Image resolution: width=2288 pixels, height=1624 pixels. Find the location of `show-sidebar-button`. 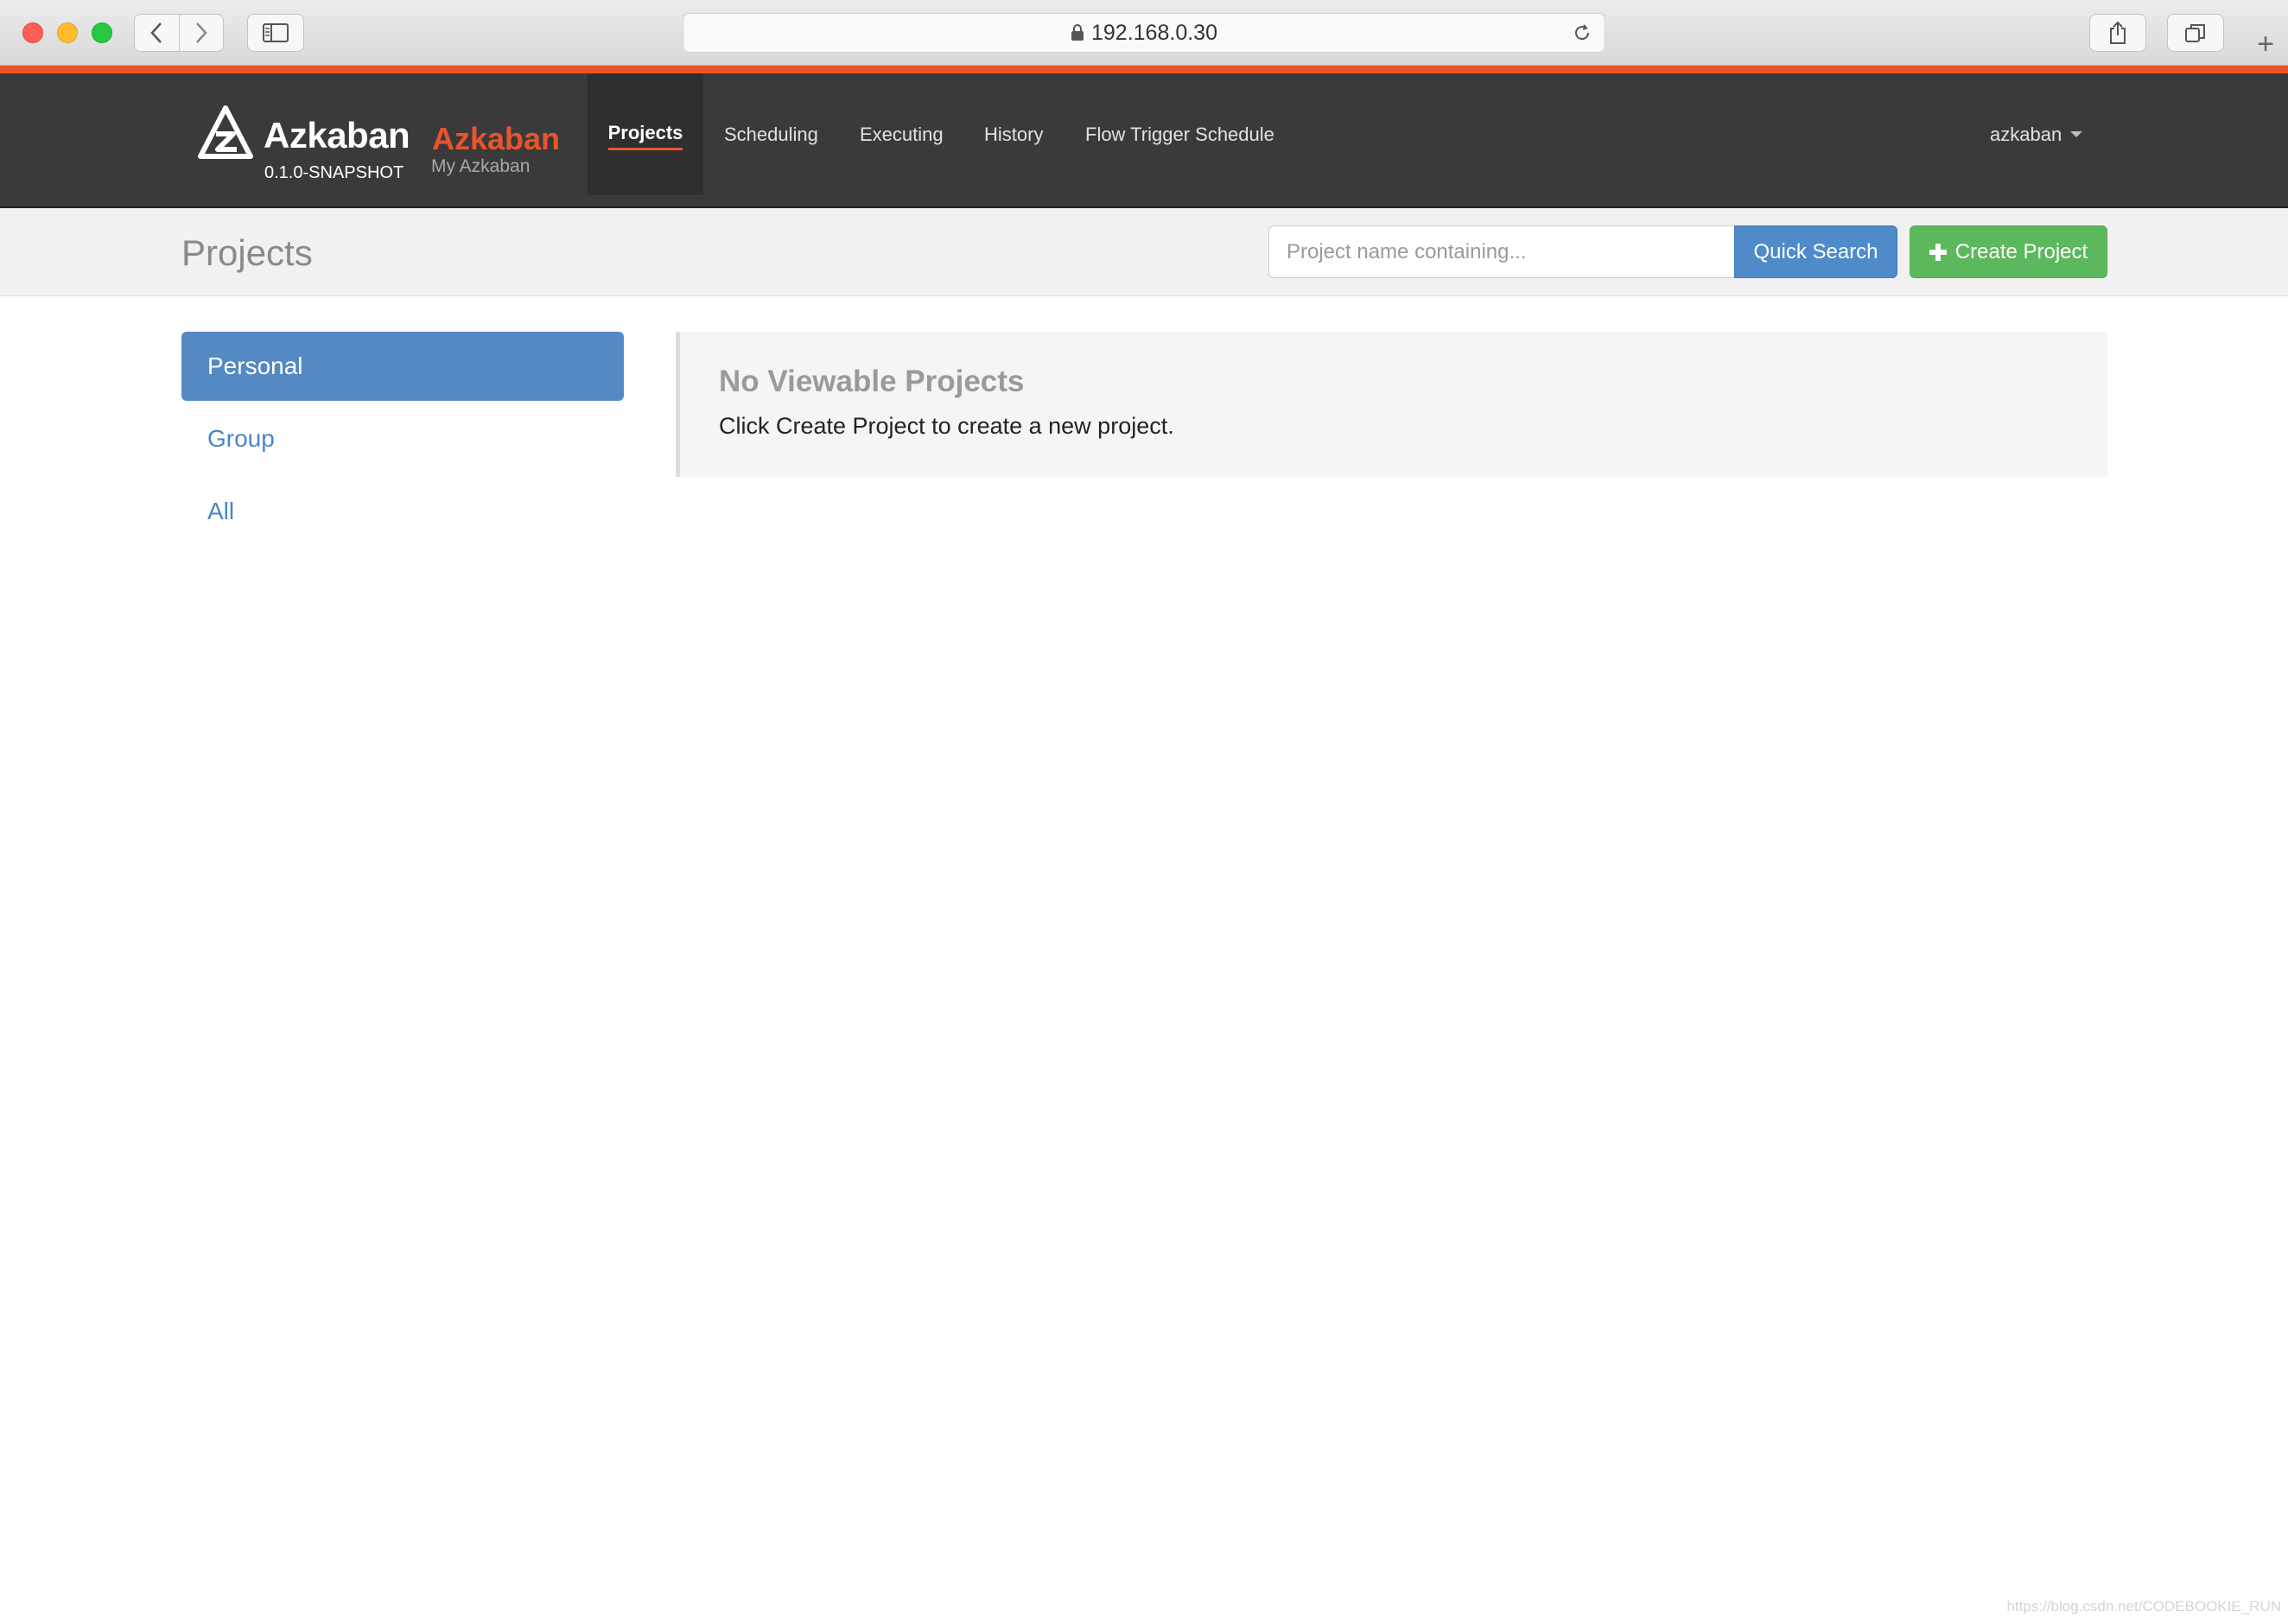

show-sidebar-button is located at coordinates (275, 33).